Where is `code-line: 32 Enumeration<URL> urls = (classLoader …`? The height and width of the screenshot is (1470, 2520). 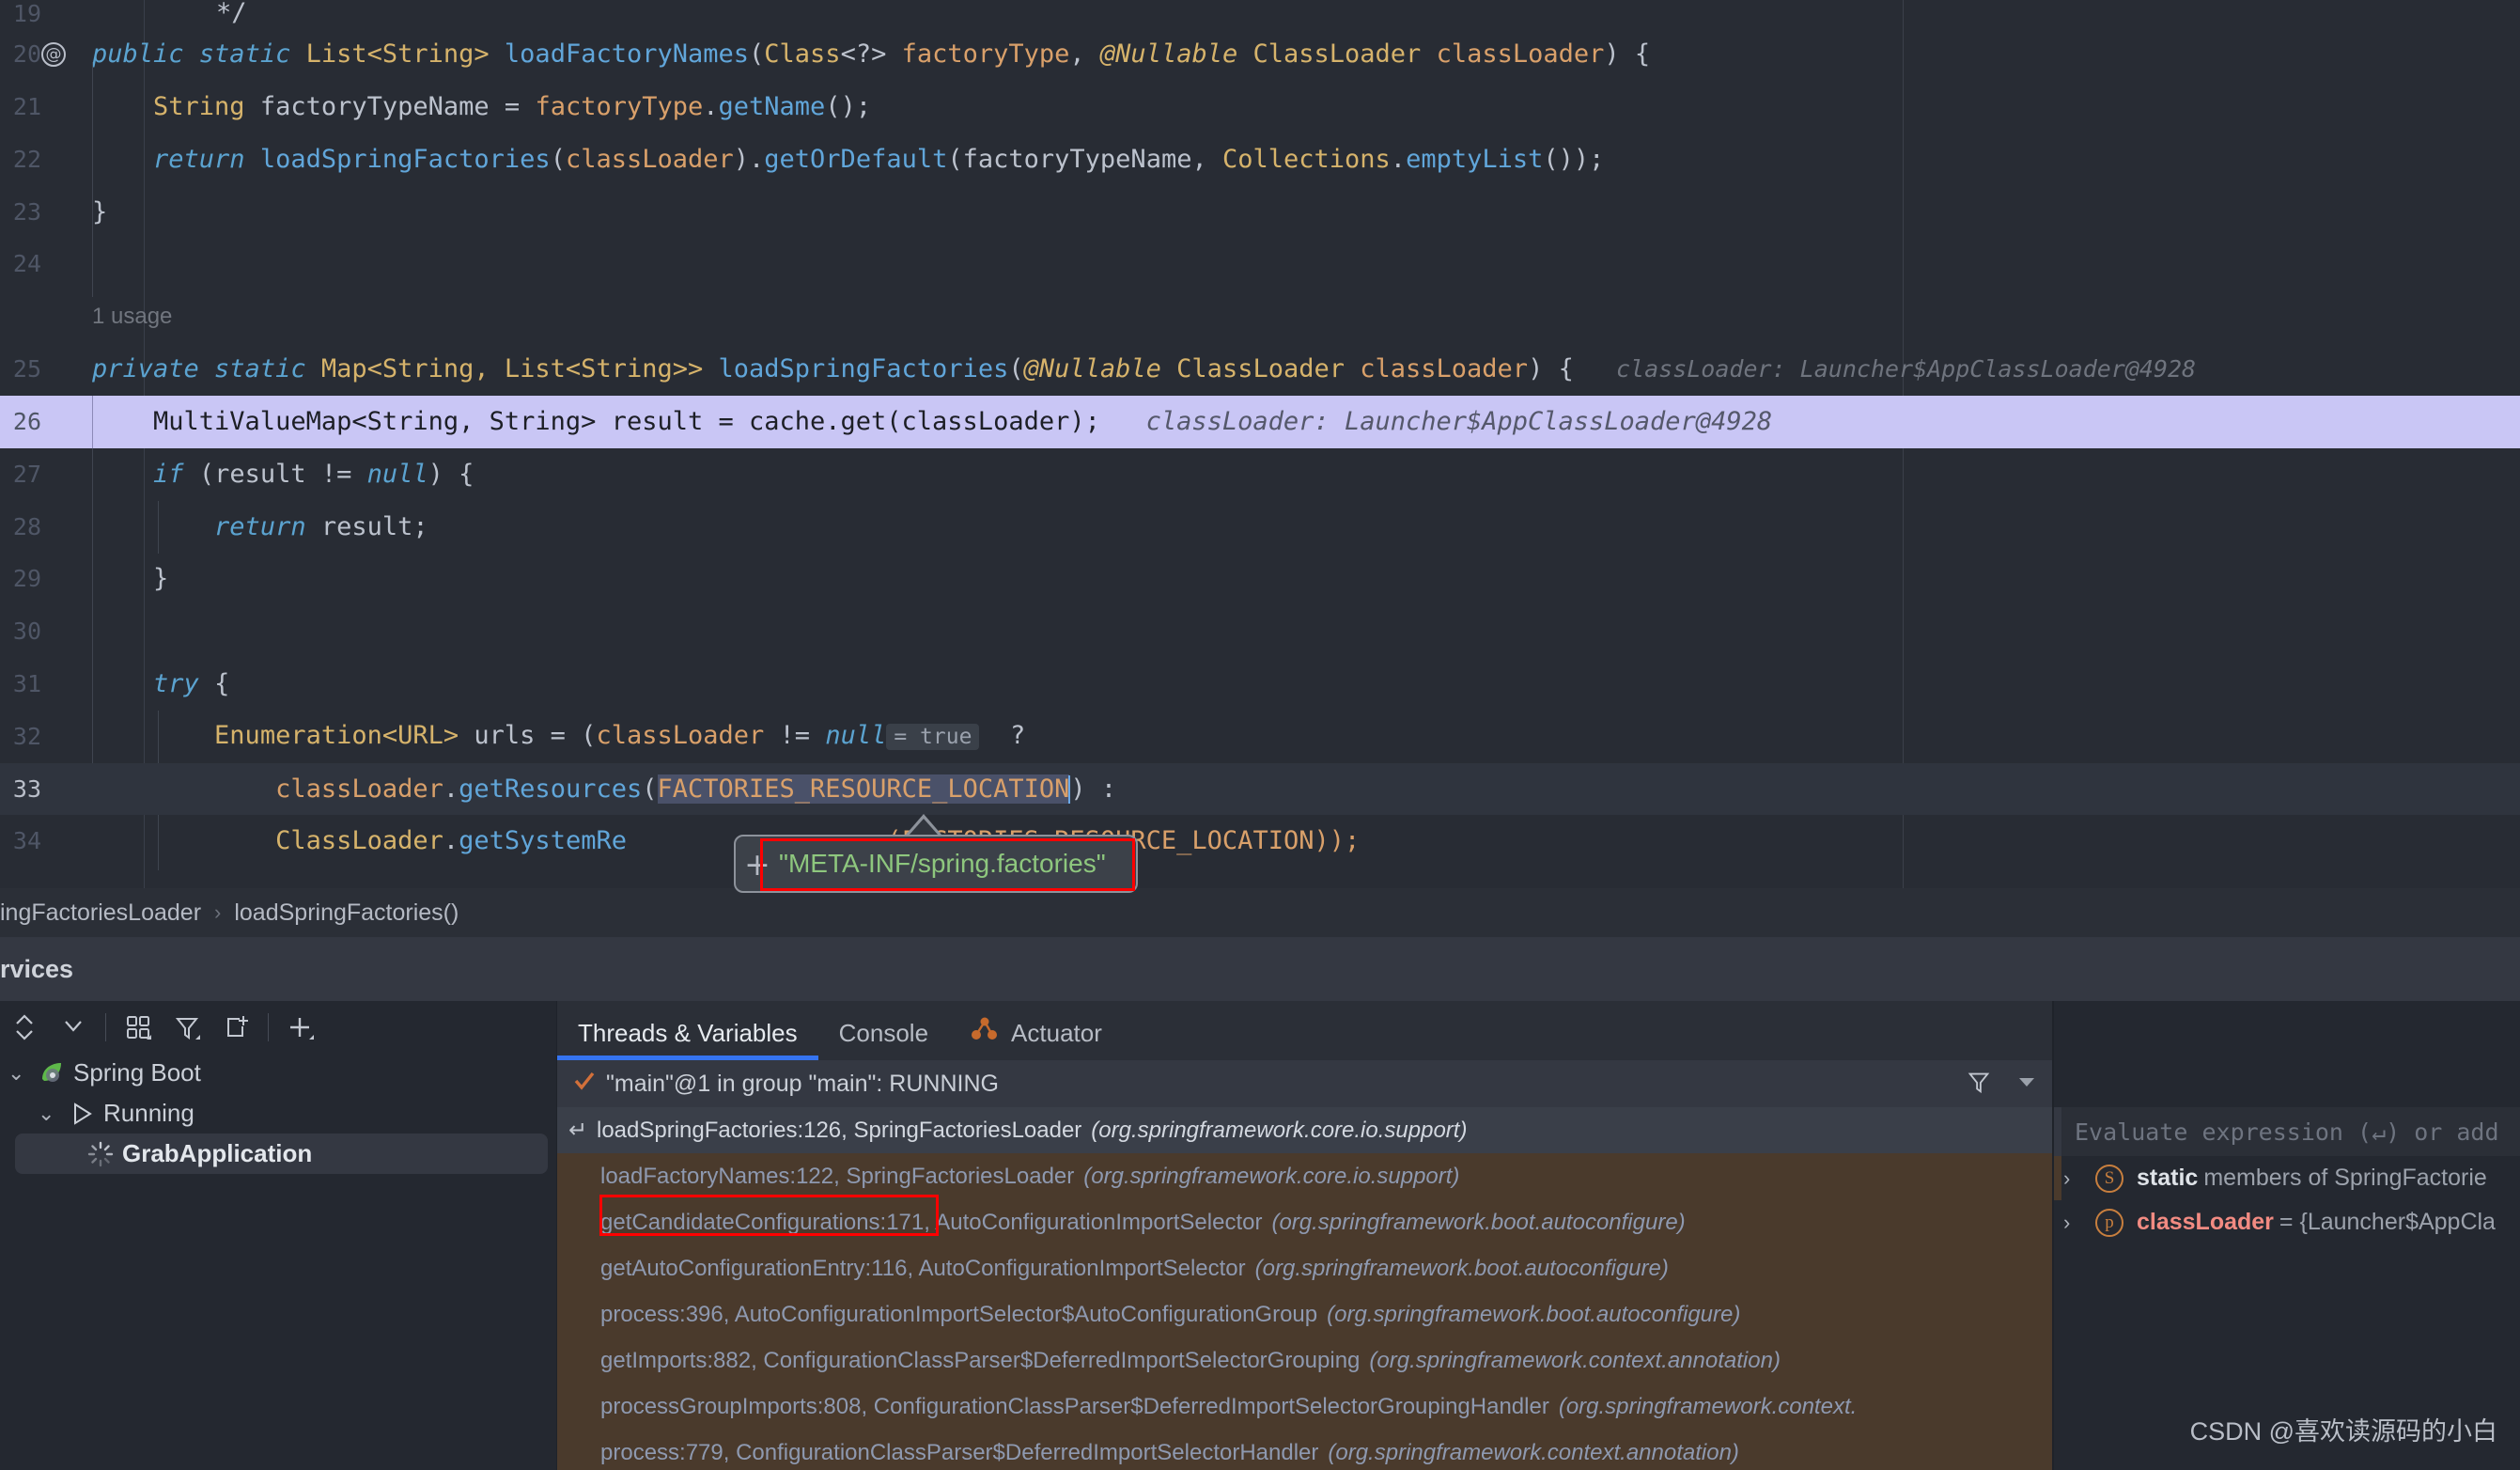
code-line: 32 Enumeration<URL> urls = (classLoader … is located at coordinates (1260, 790).